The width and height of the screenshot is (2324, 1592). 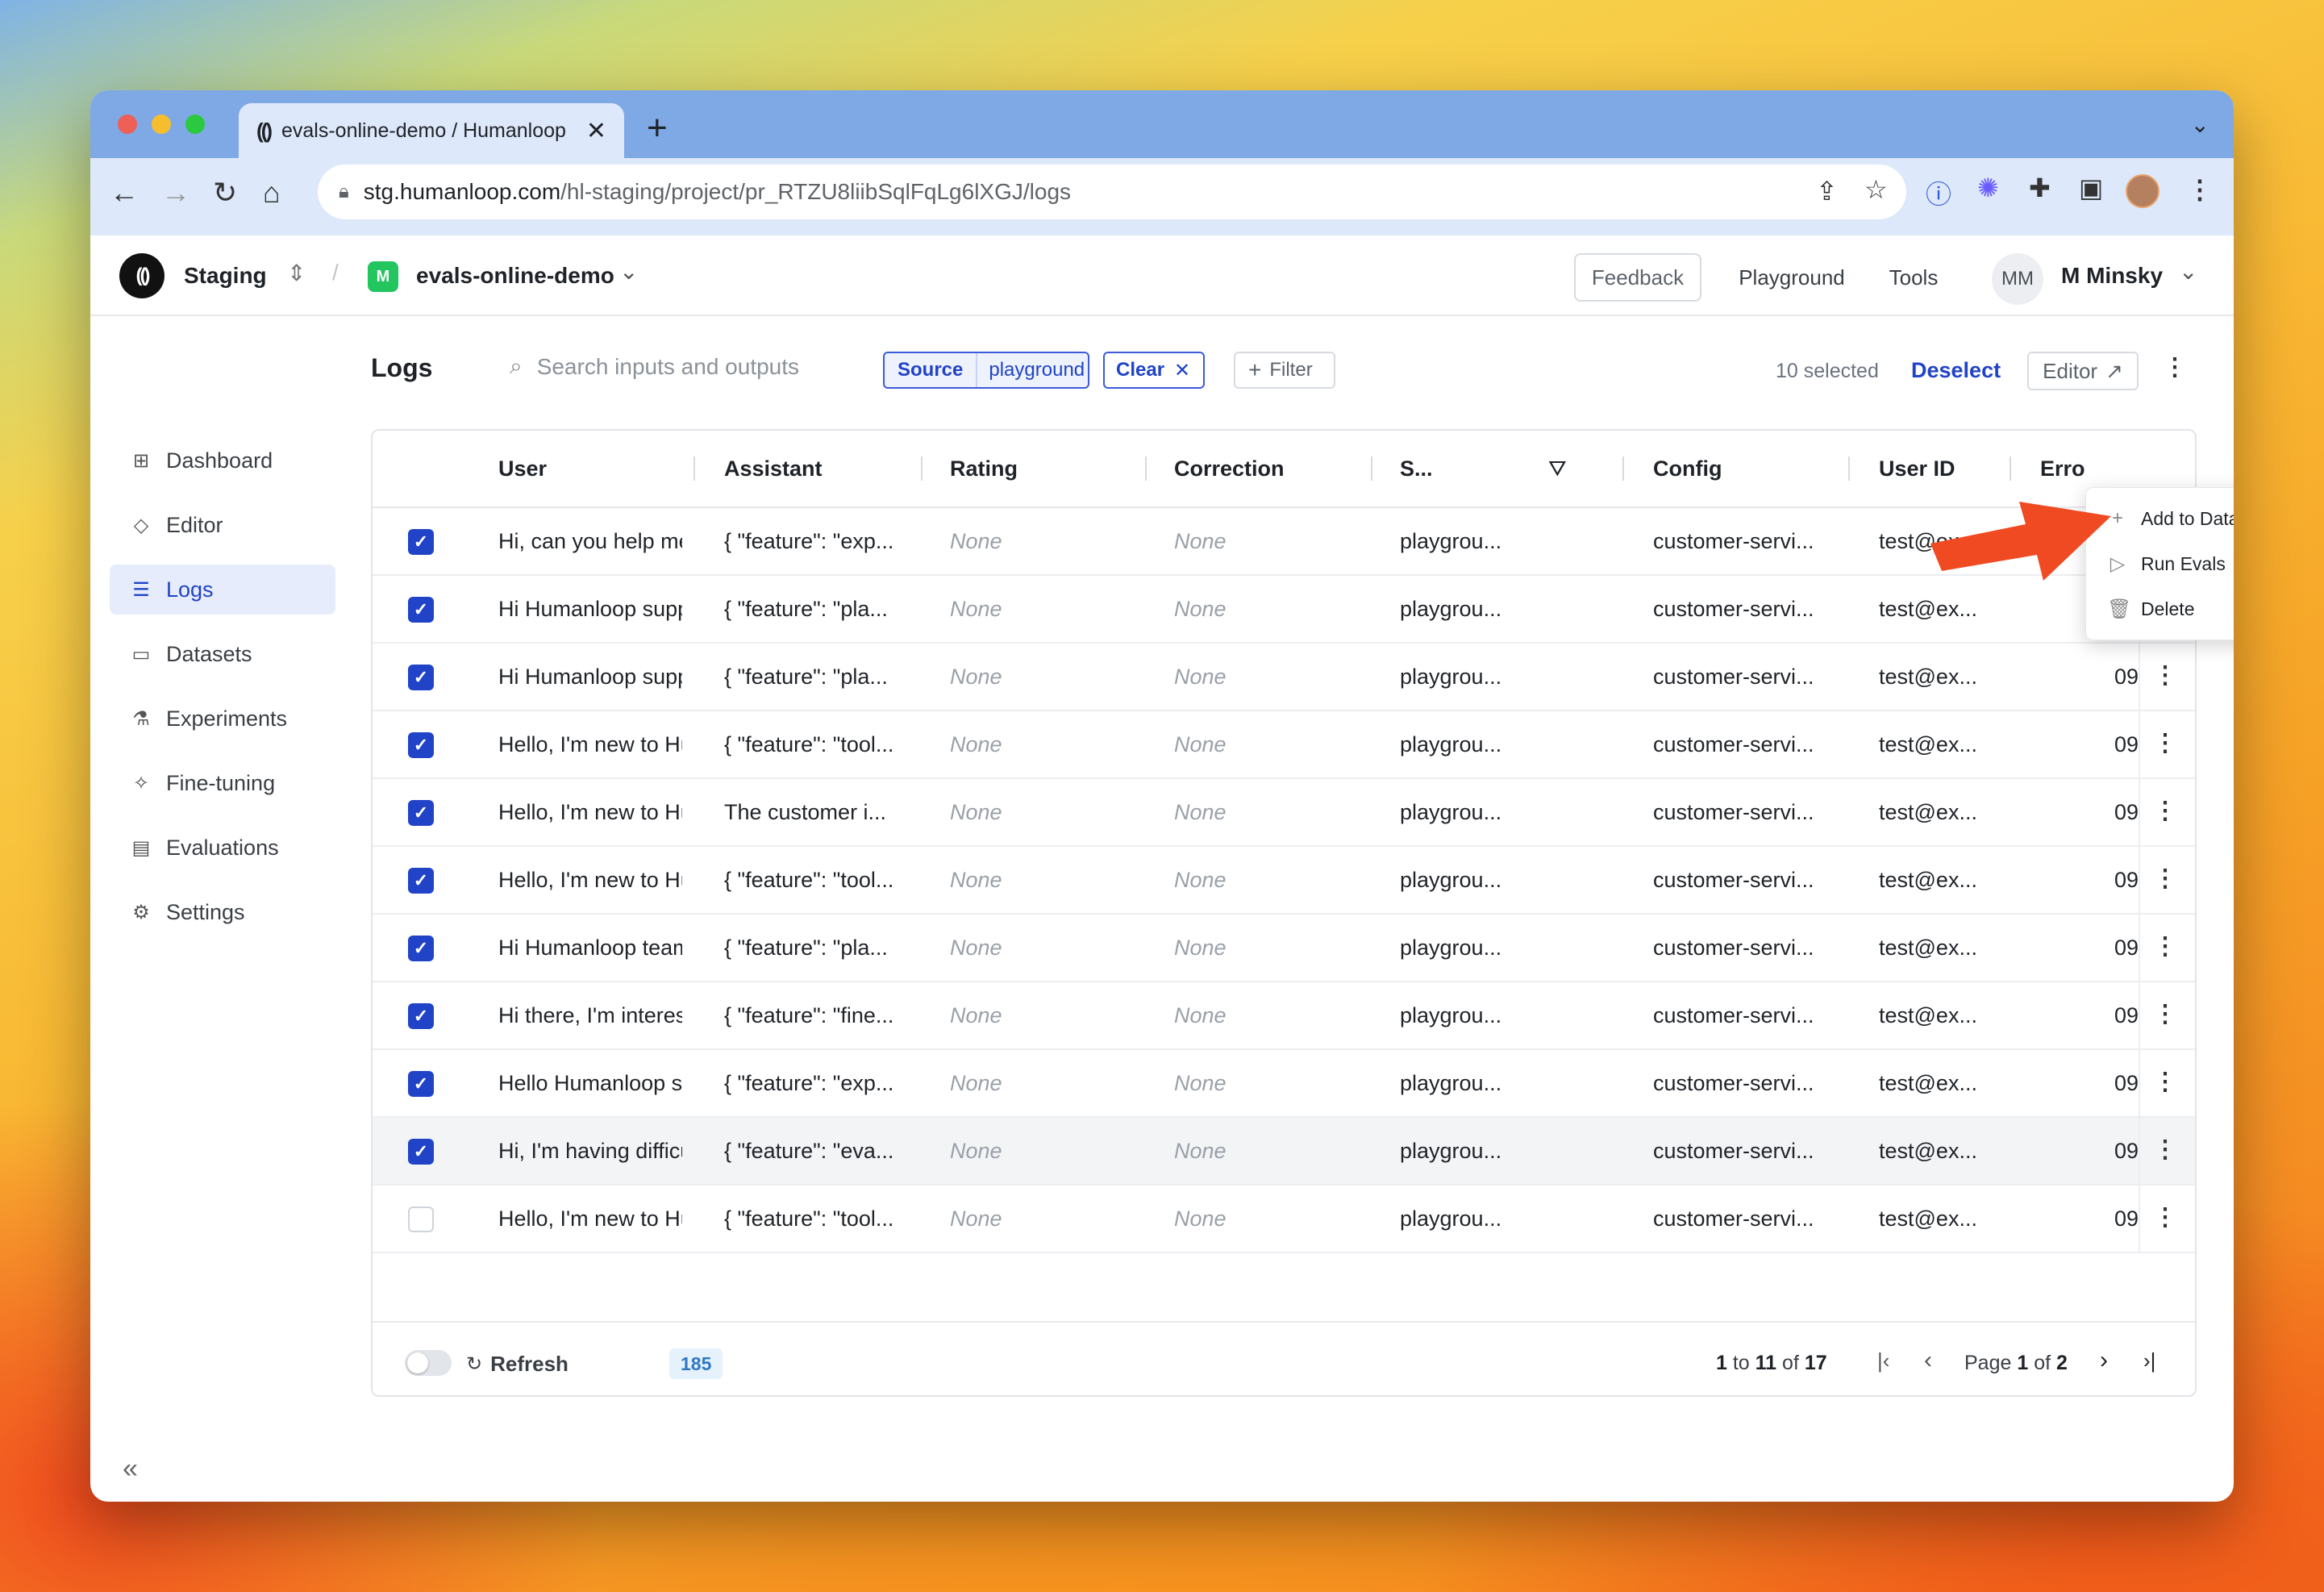 What do you see at coordinates (1956, 370) in the screenshot?
I see `deselect-button: Deselect` at bounding box center [1956, 370].